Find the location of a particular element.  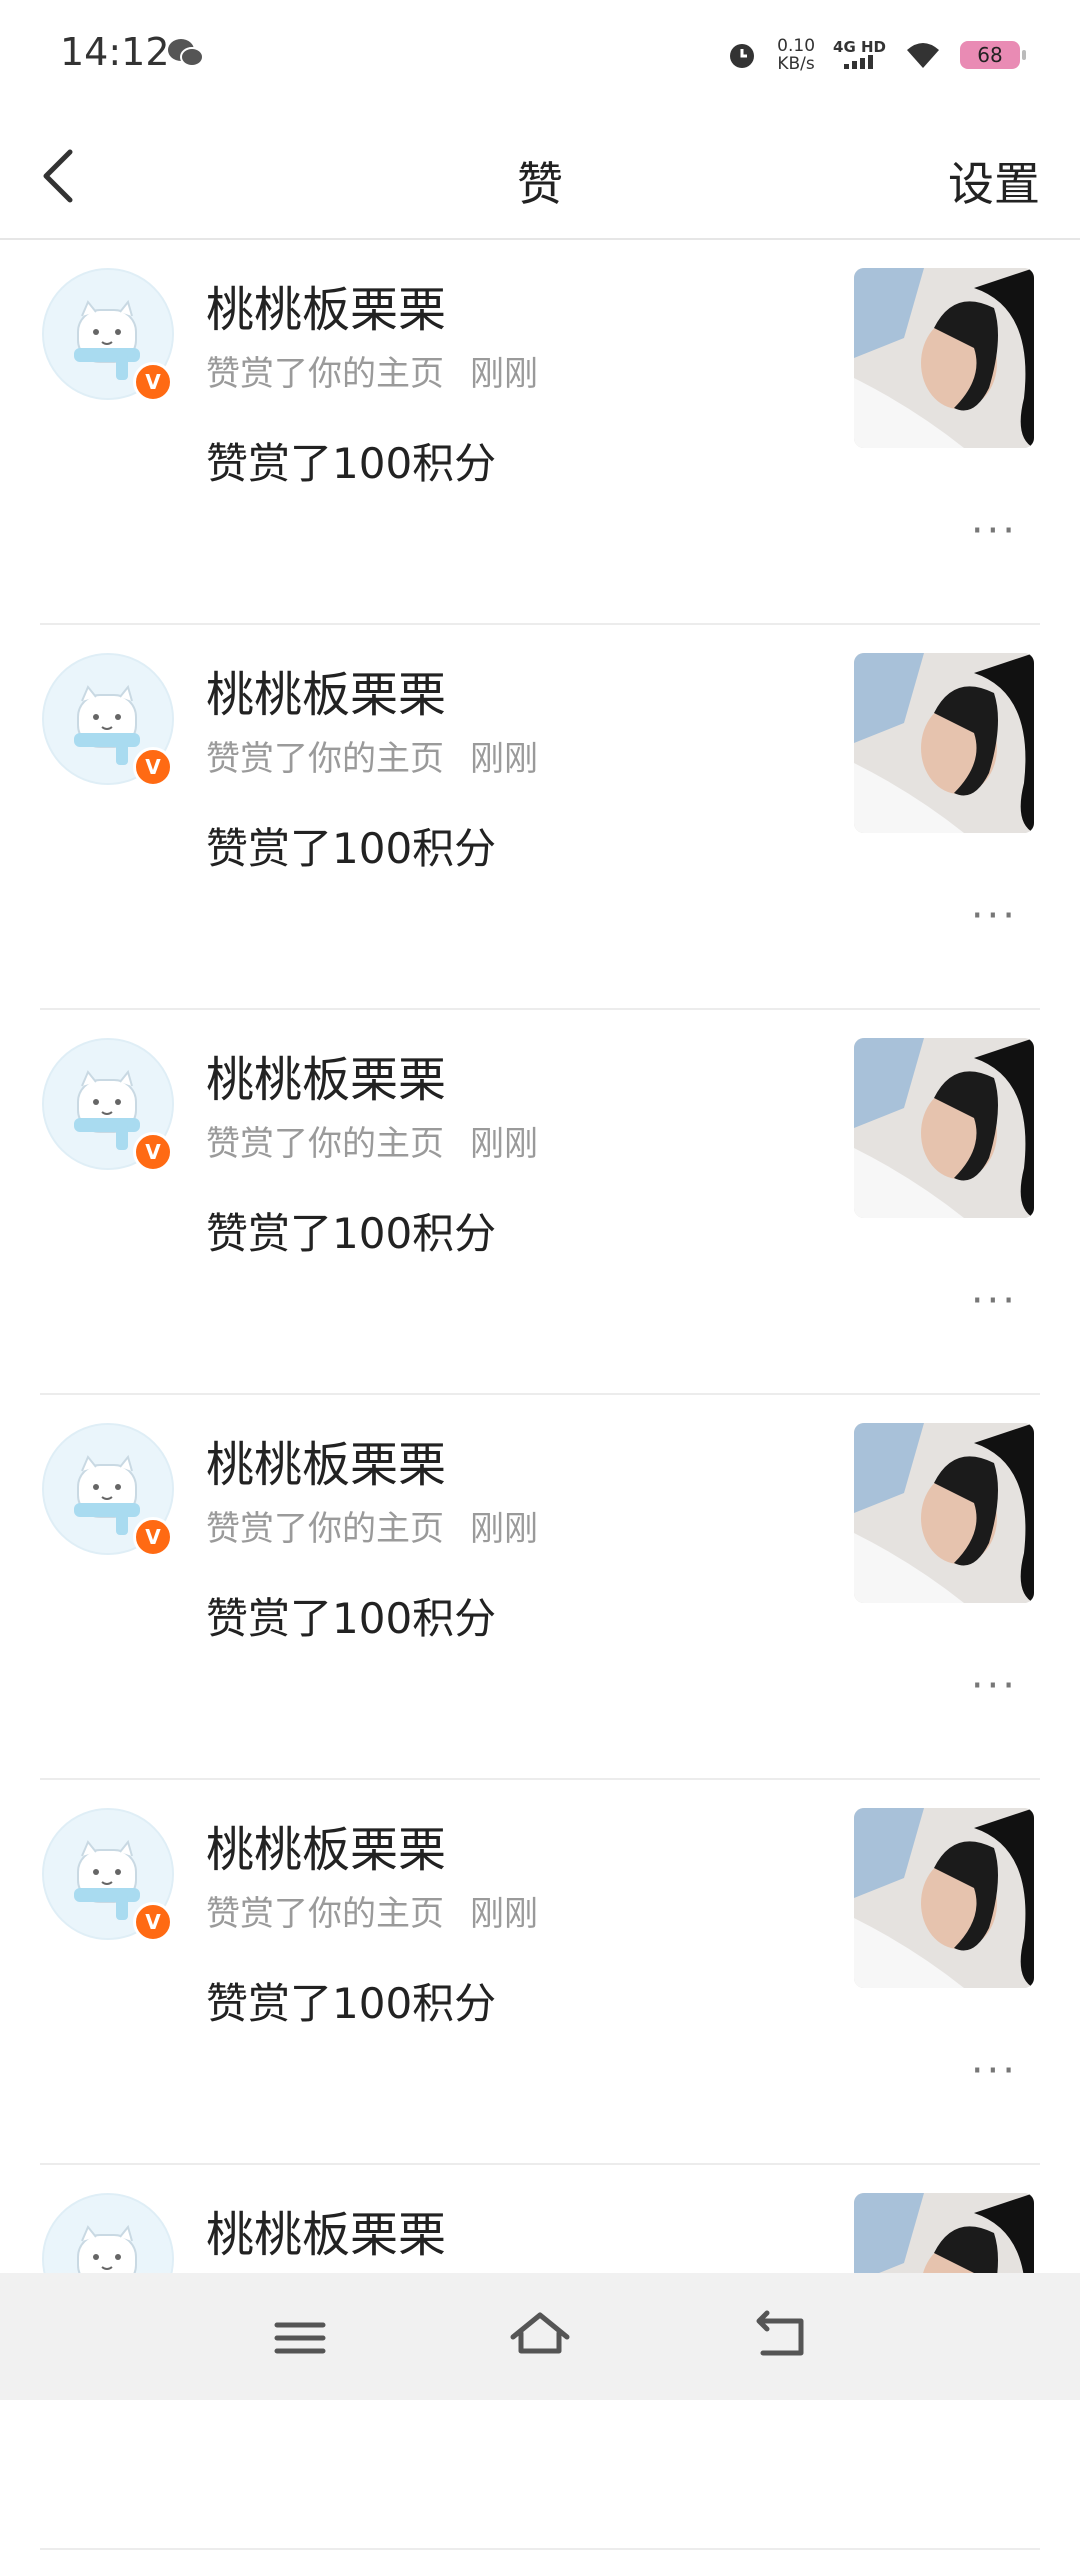

wechat-icon is located at coordinates (186, 53).